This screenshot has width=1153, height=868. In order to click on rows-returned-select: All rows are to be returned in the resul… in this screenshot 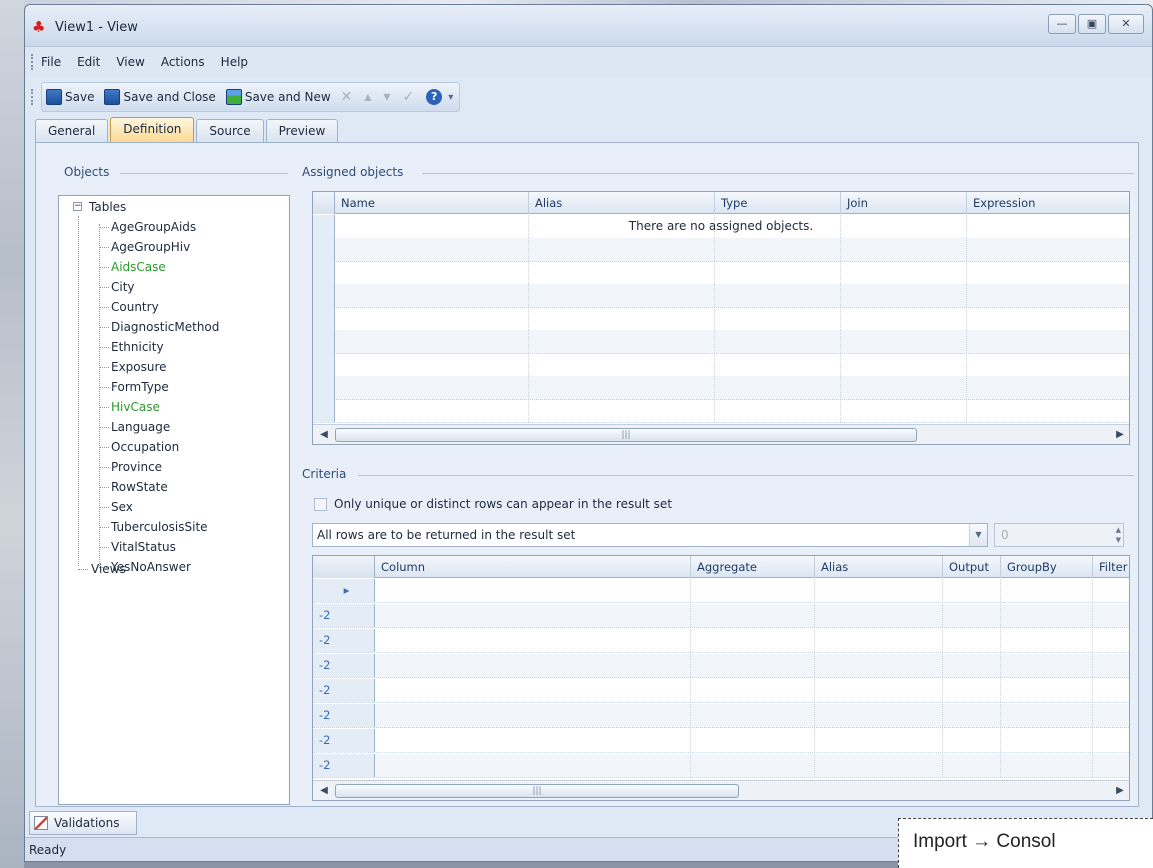, I will do `click(650, 535)`.